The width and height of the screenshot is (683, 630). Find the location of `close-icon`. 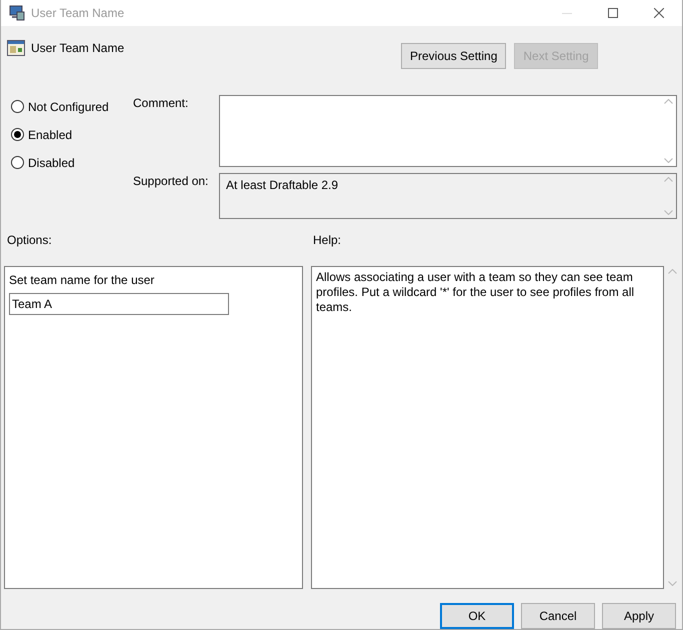

close-icon is located at coordinates (659, 13).